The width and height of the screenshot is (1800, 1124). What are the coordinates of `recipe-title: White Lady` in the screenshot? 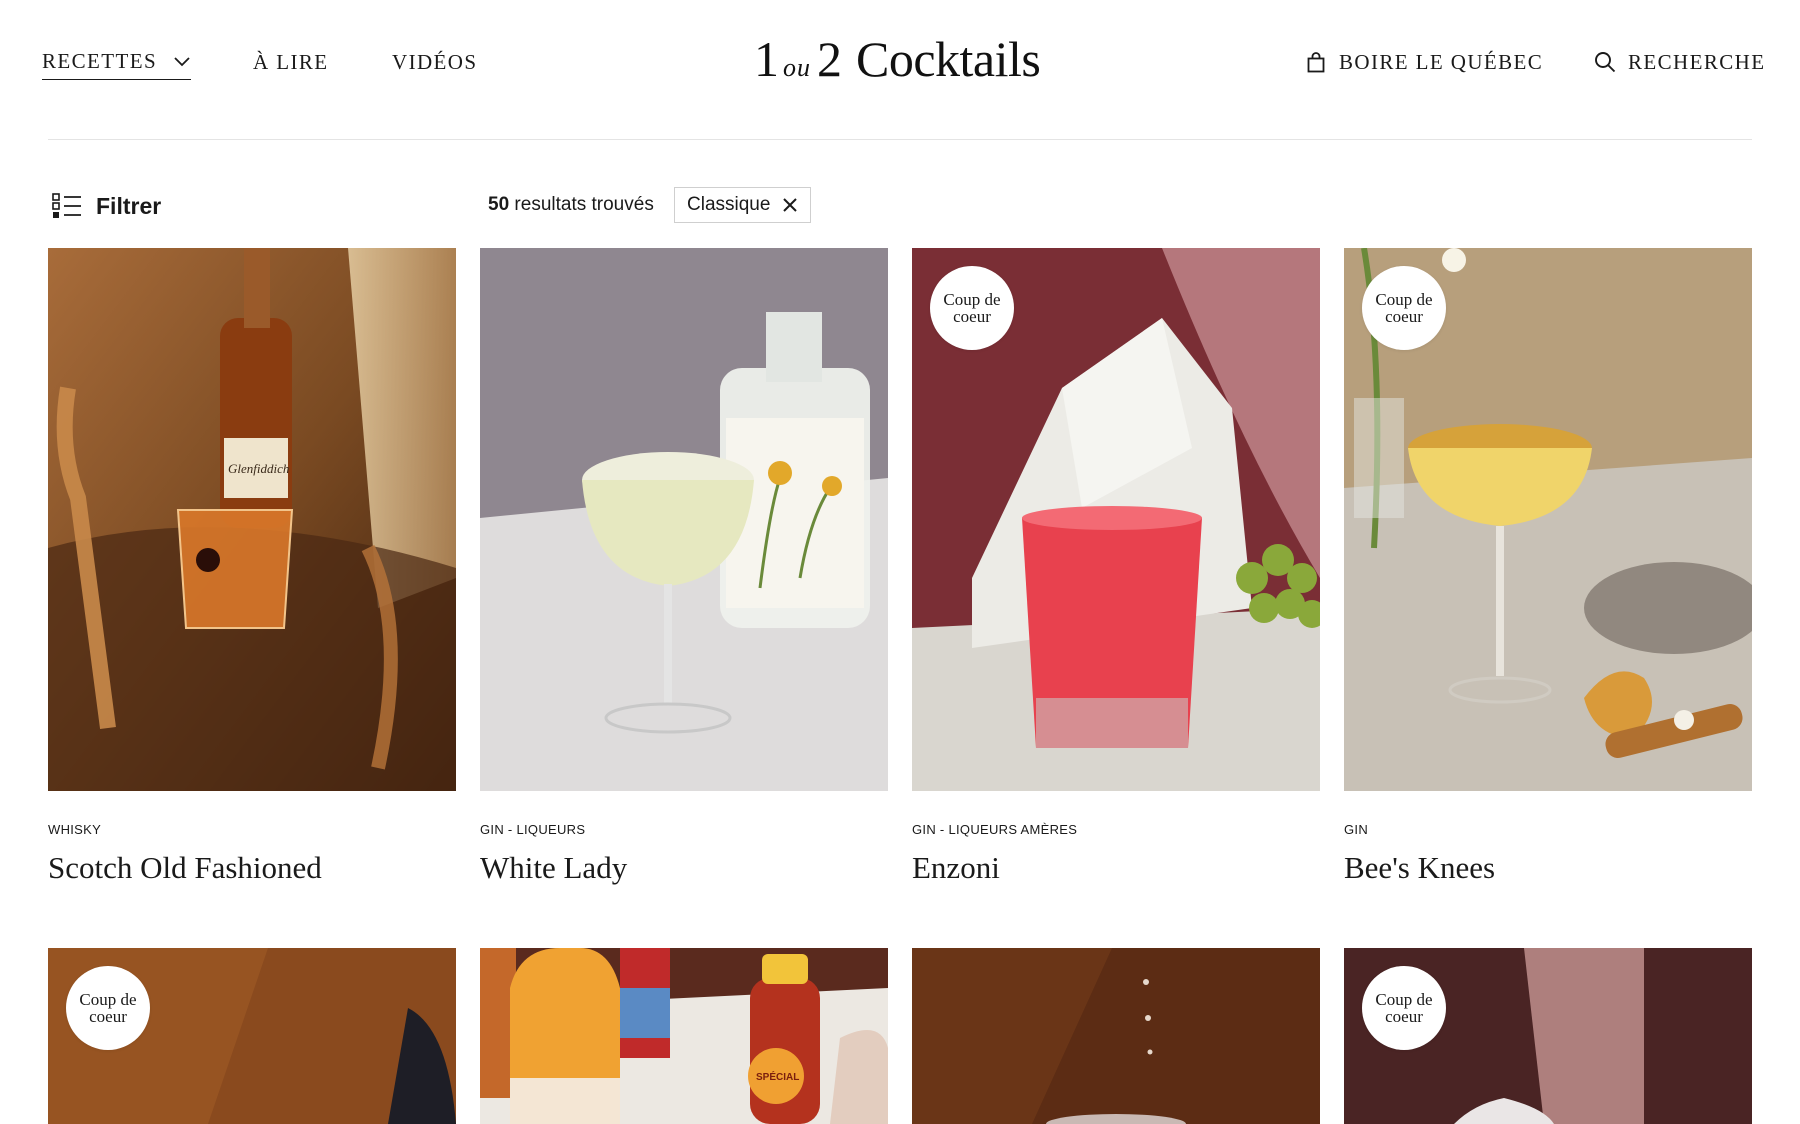 It's located at (553, 868).